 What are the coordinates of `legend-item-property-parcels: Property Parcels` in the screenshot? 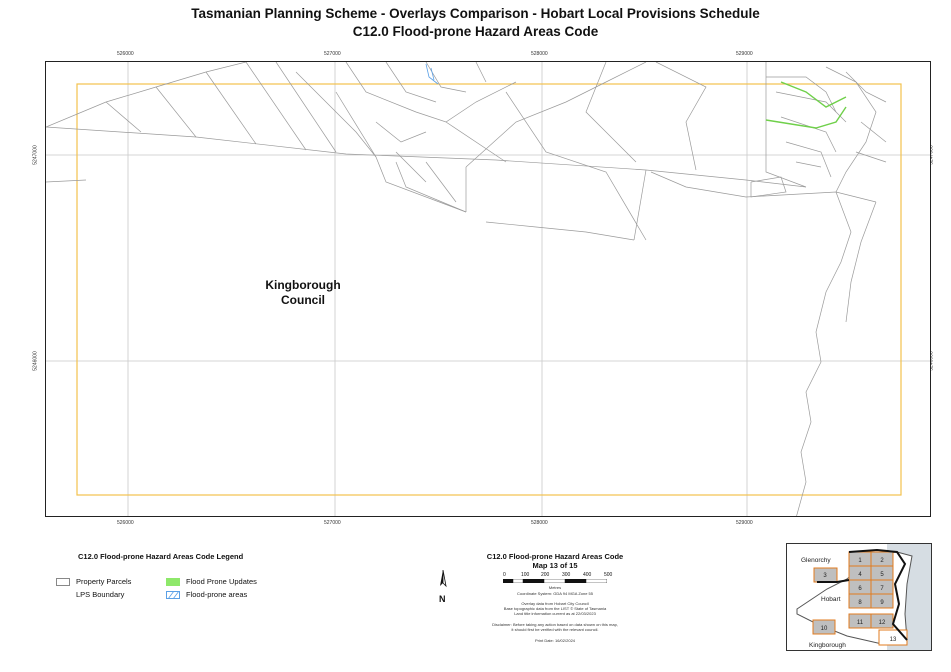 It's located at (93, 581).